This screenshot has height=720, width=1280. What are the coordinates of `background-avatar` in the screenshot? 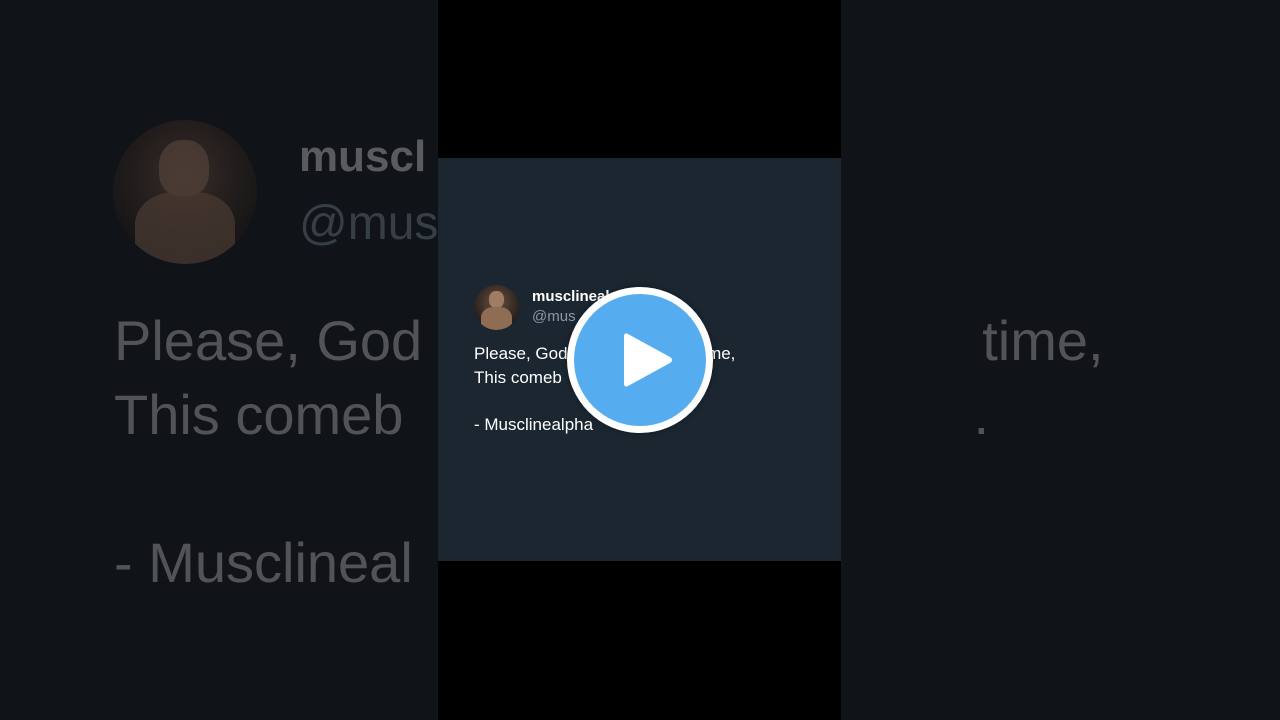 It's located at (185, 192).